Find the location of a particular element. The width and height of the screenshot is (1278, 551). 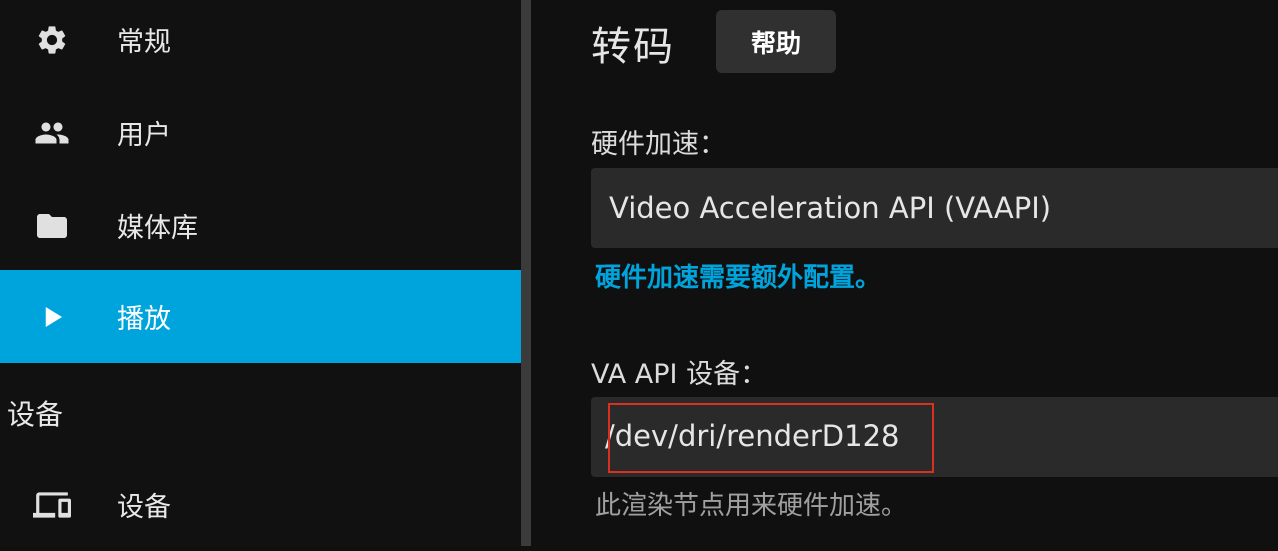

devices-icon is located at coordinates (52, 505).